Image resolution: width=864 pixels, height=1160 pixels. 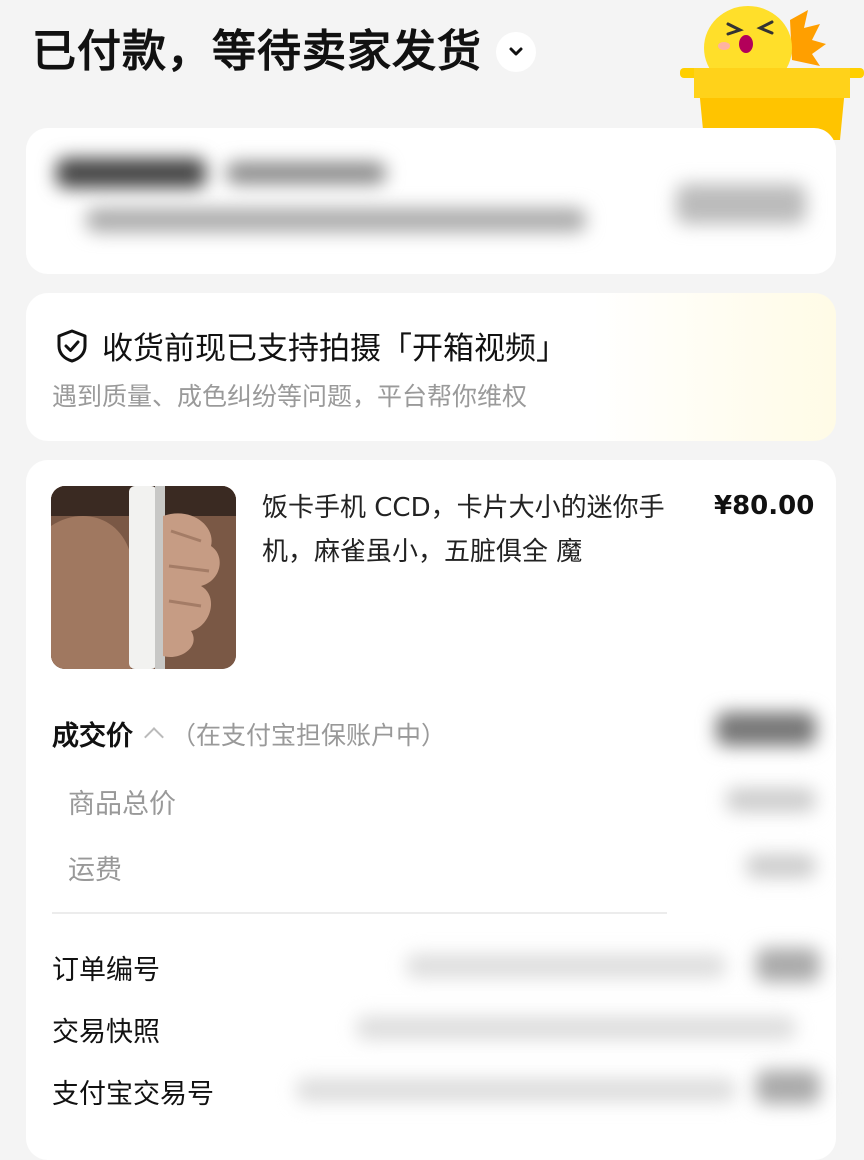 I want to click on blurred-recipient, so click(x=131, y=173).